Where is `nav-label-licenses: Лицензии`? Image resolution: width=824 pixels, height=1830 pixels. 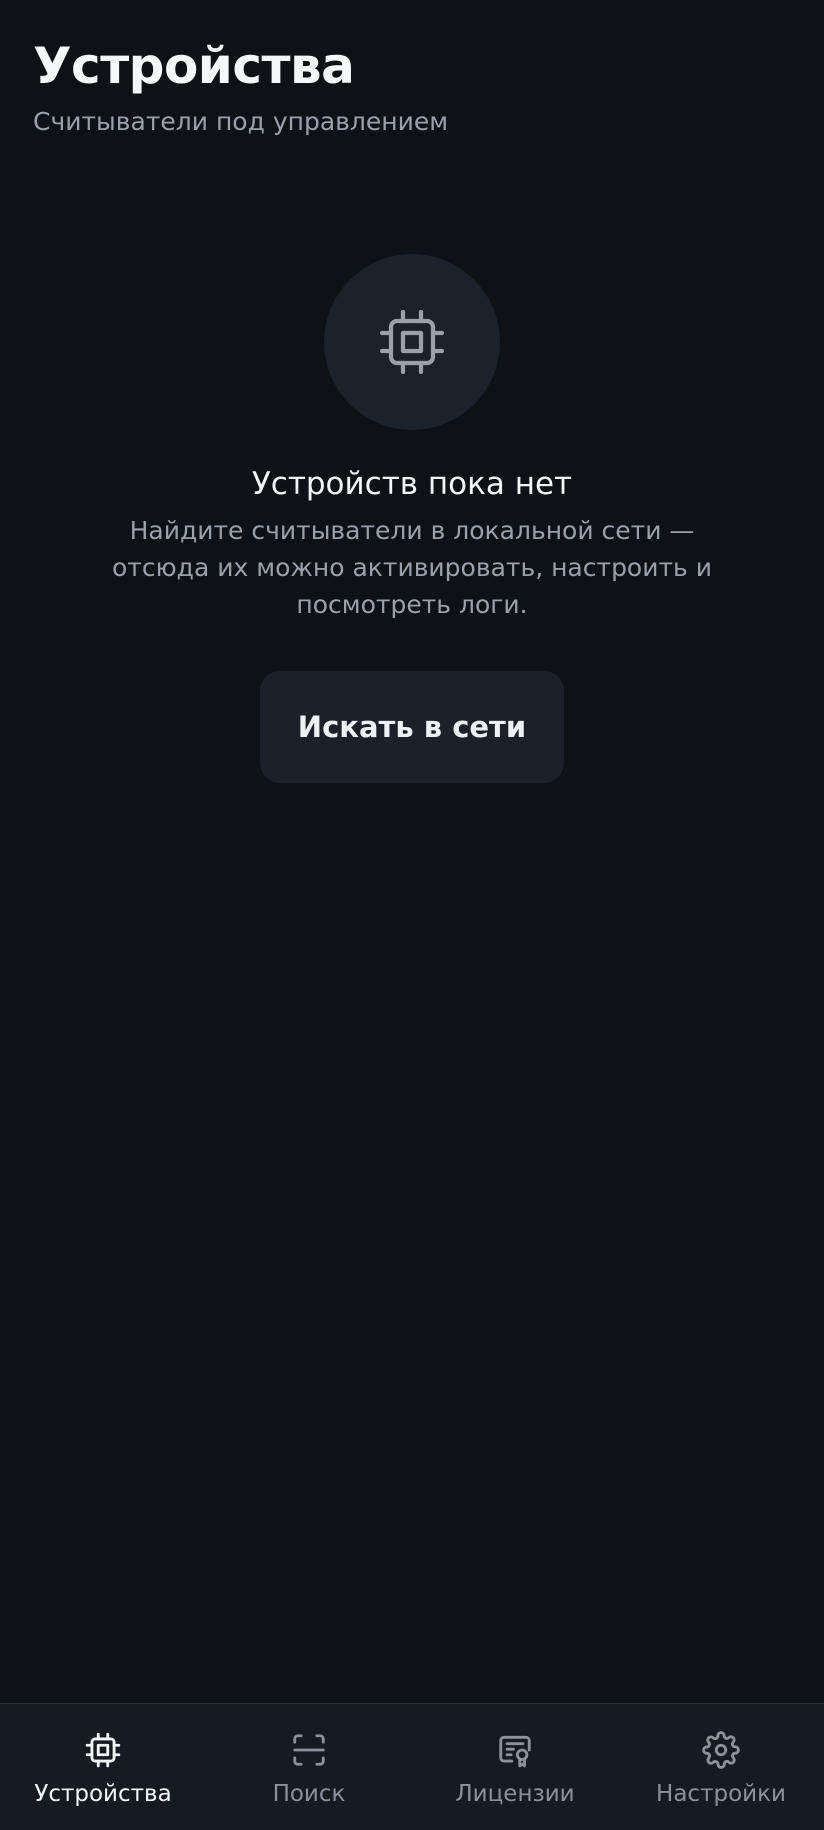 nav-label-licenses: Лицензии is located at coordinates (515, 1794).